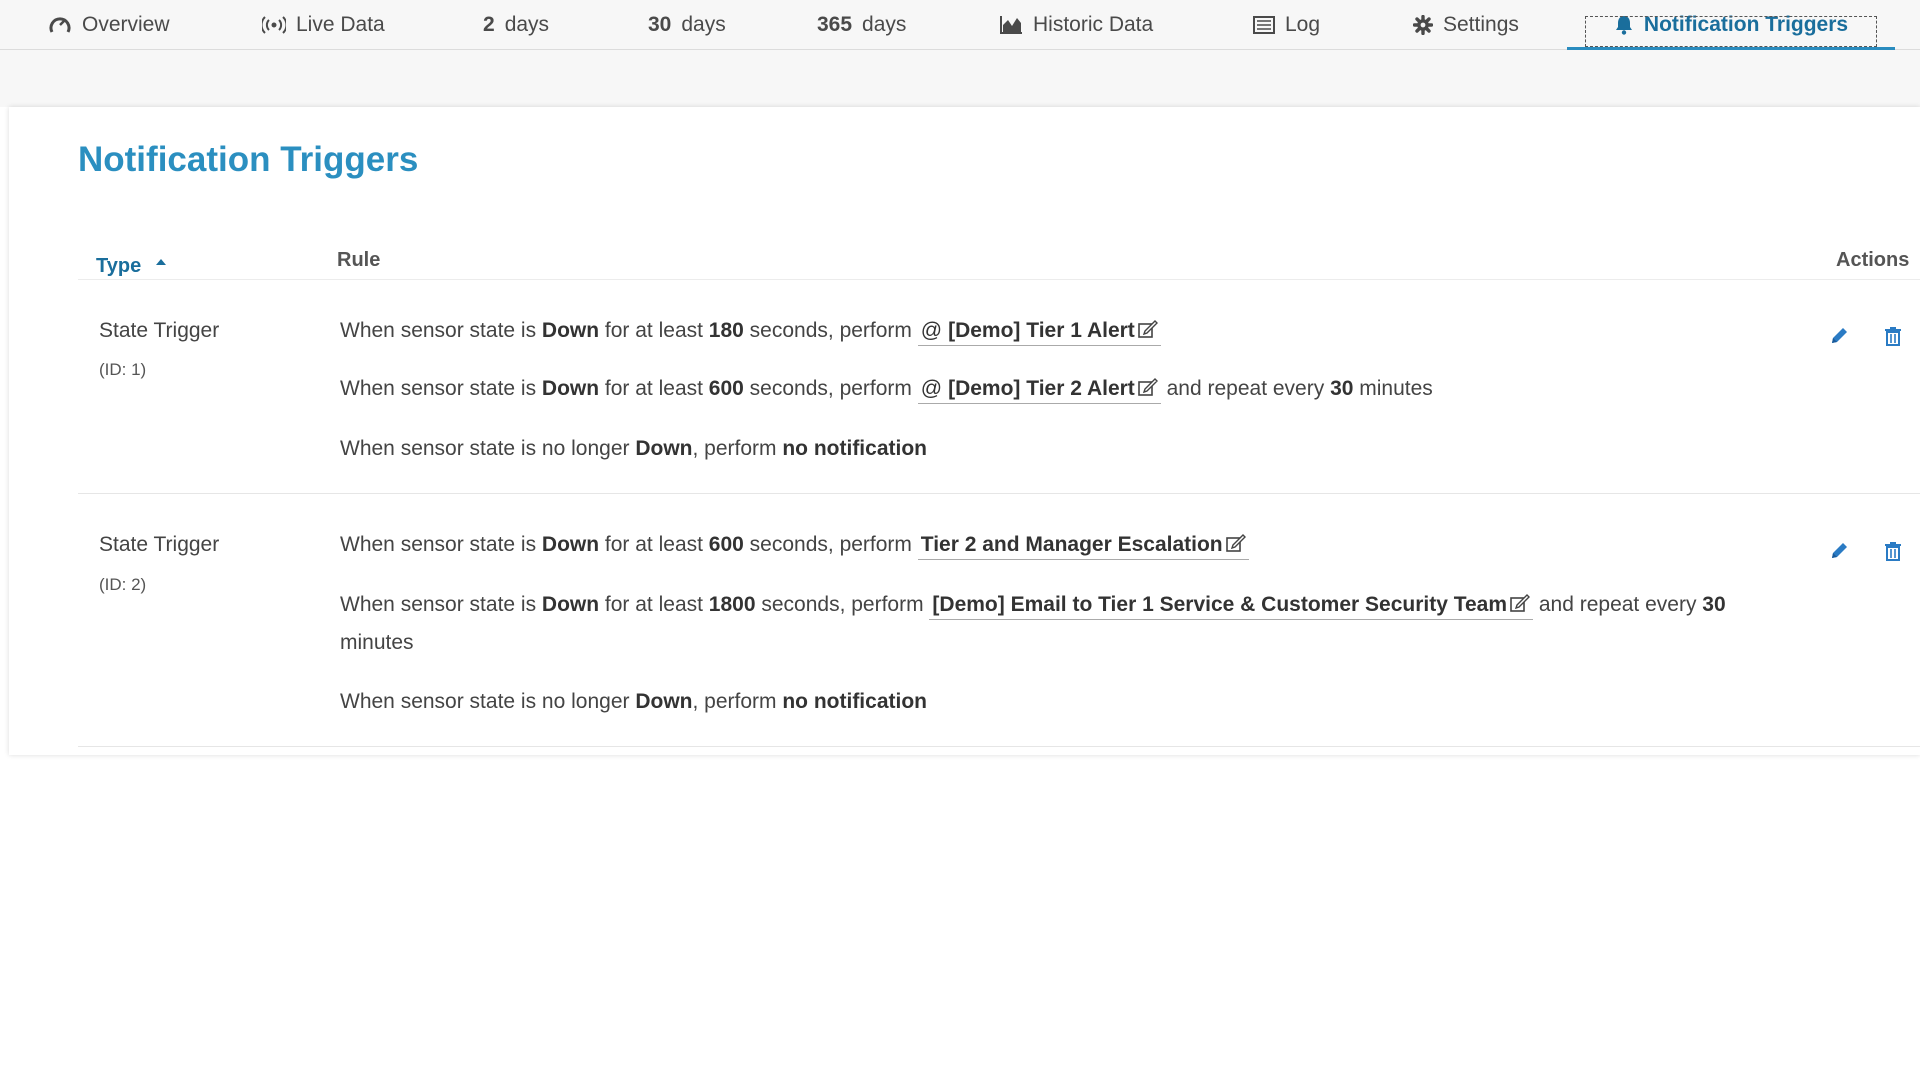  I want to click on tab-log: Log, so click(1286, 24).